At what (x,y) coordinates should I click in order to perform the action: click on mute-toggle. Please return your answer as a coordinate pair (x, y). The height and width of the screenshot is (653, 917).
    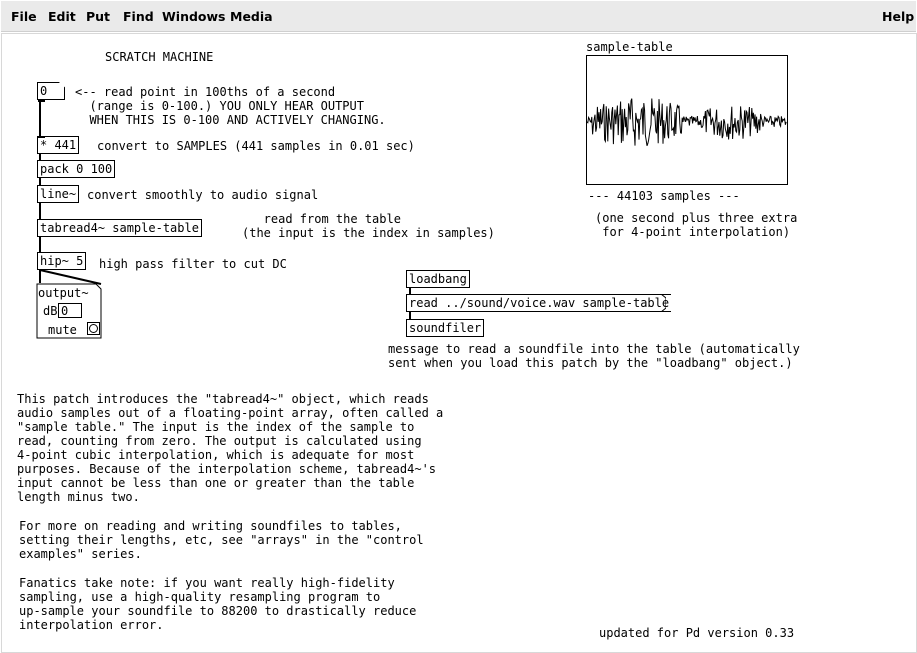
    Looking at the image, I should click on (93, 328).